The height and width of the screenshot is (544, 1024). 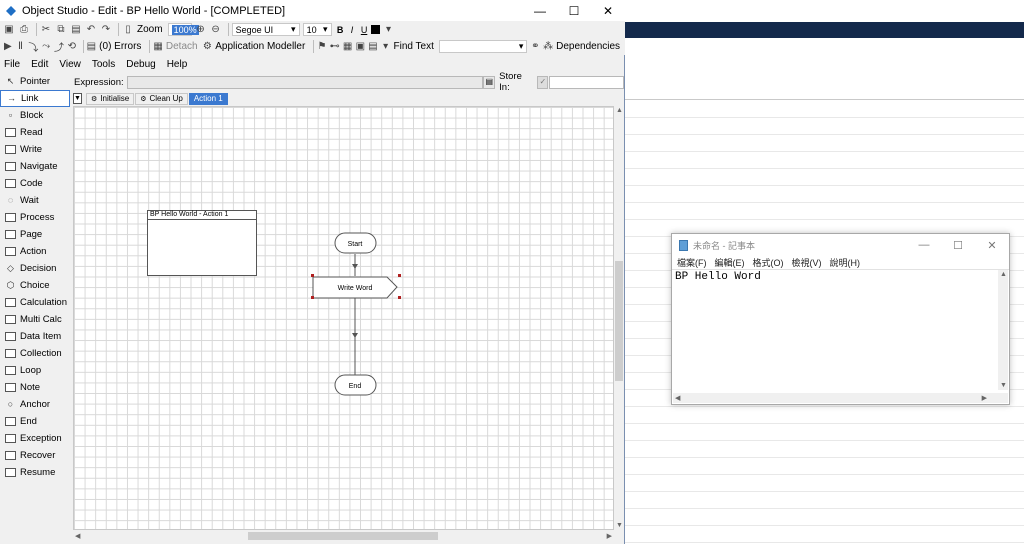 I want to click on menu-view: View, so click(x=70, y=64).